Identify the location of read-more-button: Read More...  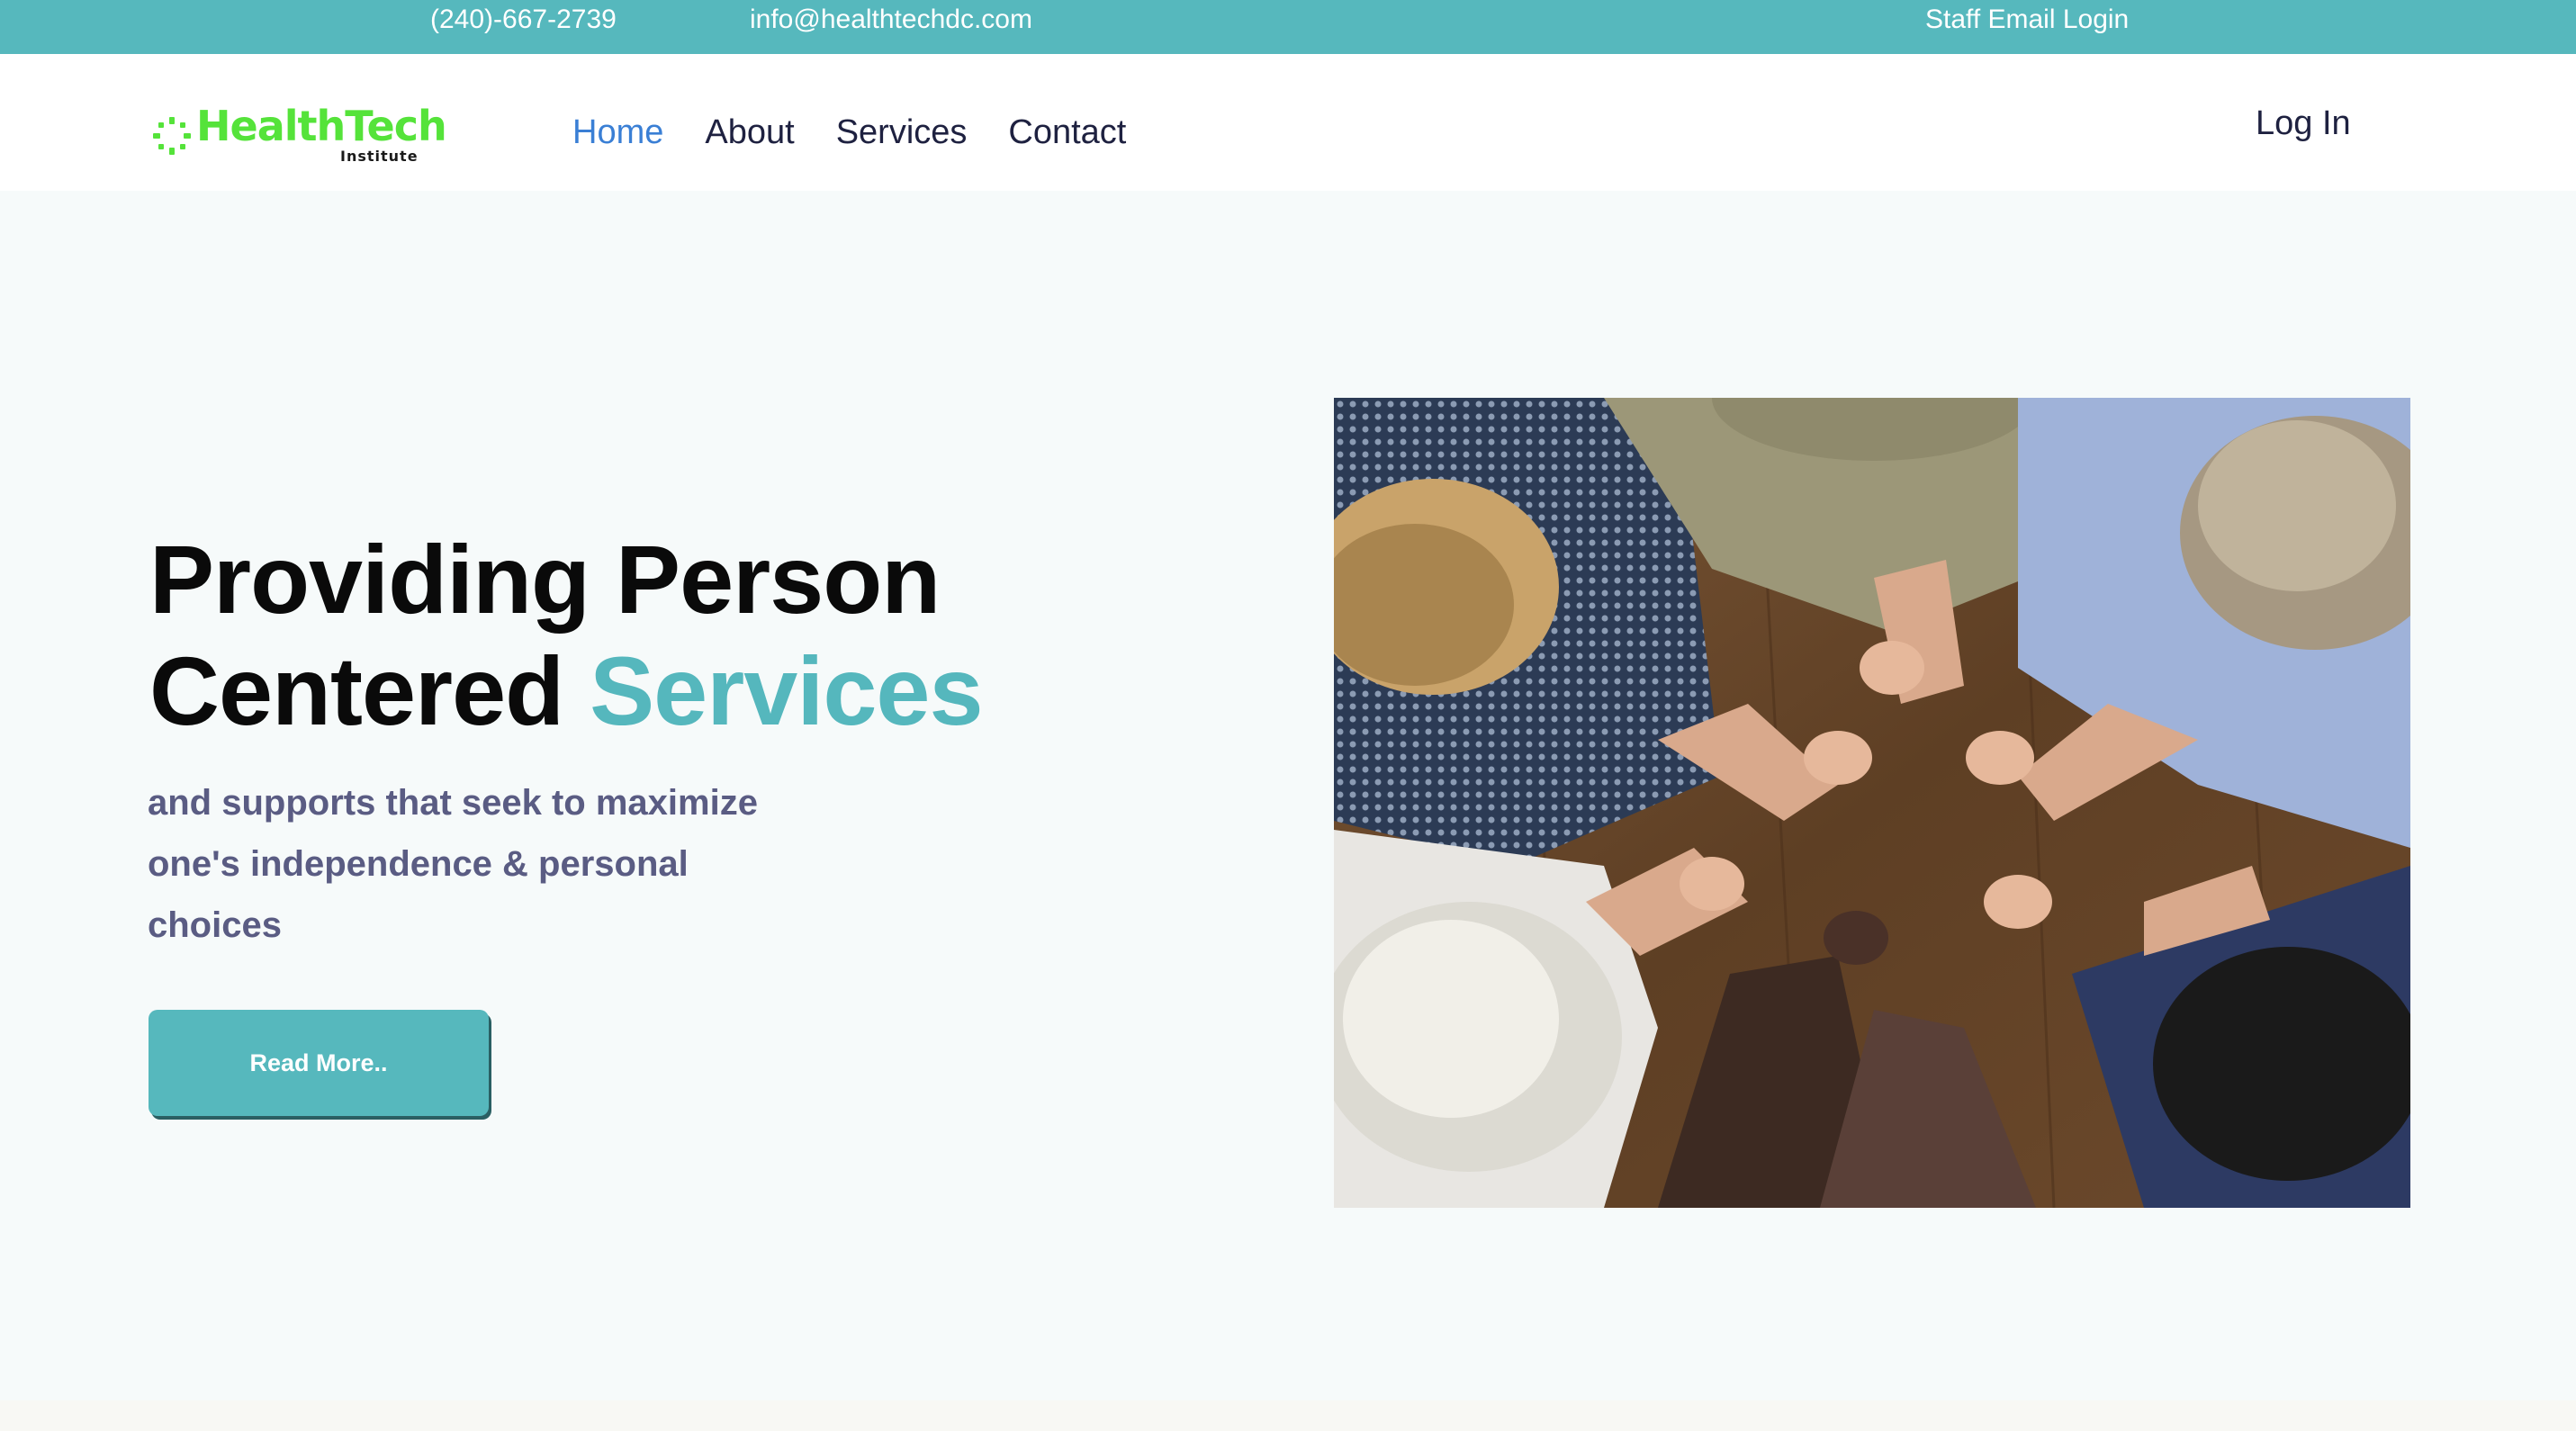
(319, 1063).